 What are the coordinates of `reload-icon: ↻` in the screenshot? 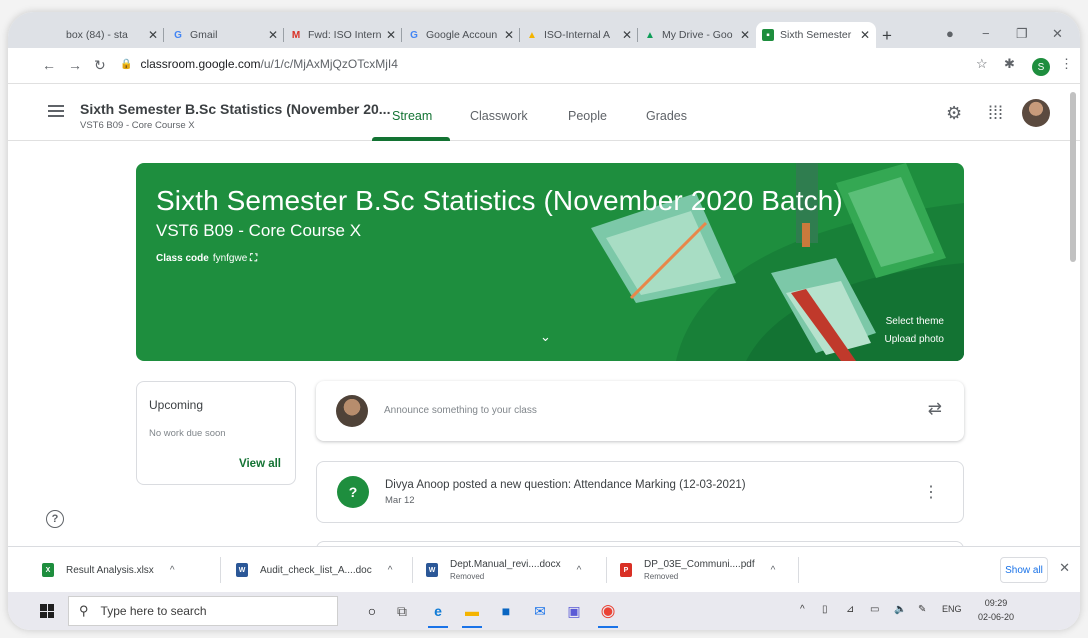 It's located at (100, 65).